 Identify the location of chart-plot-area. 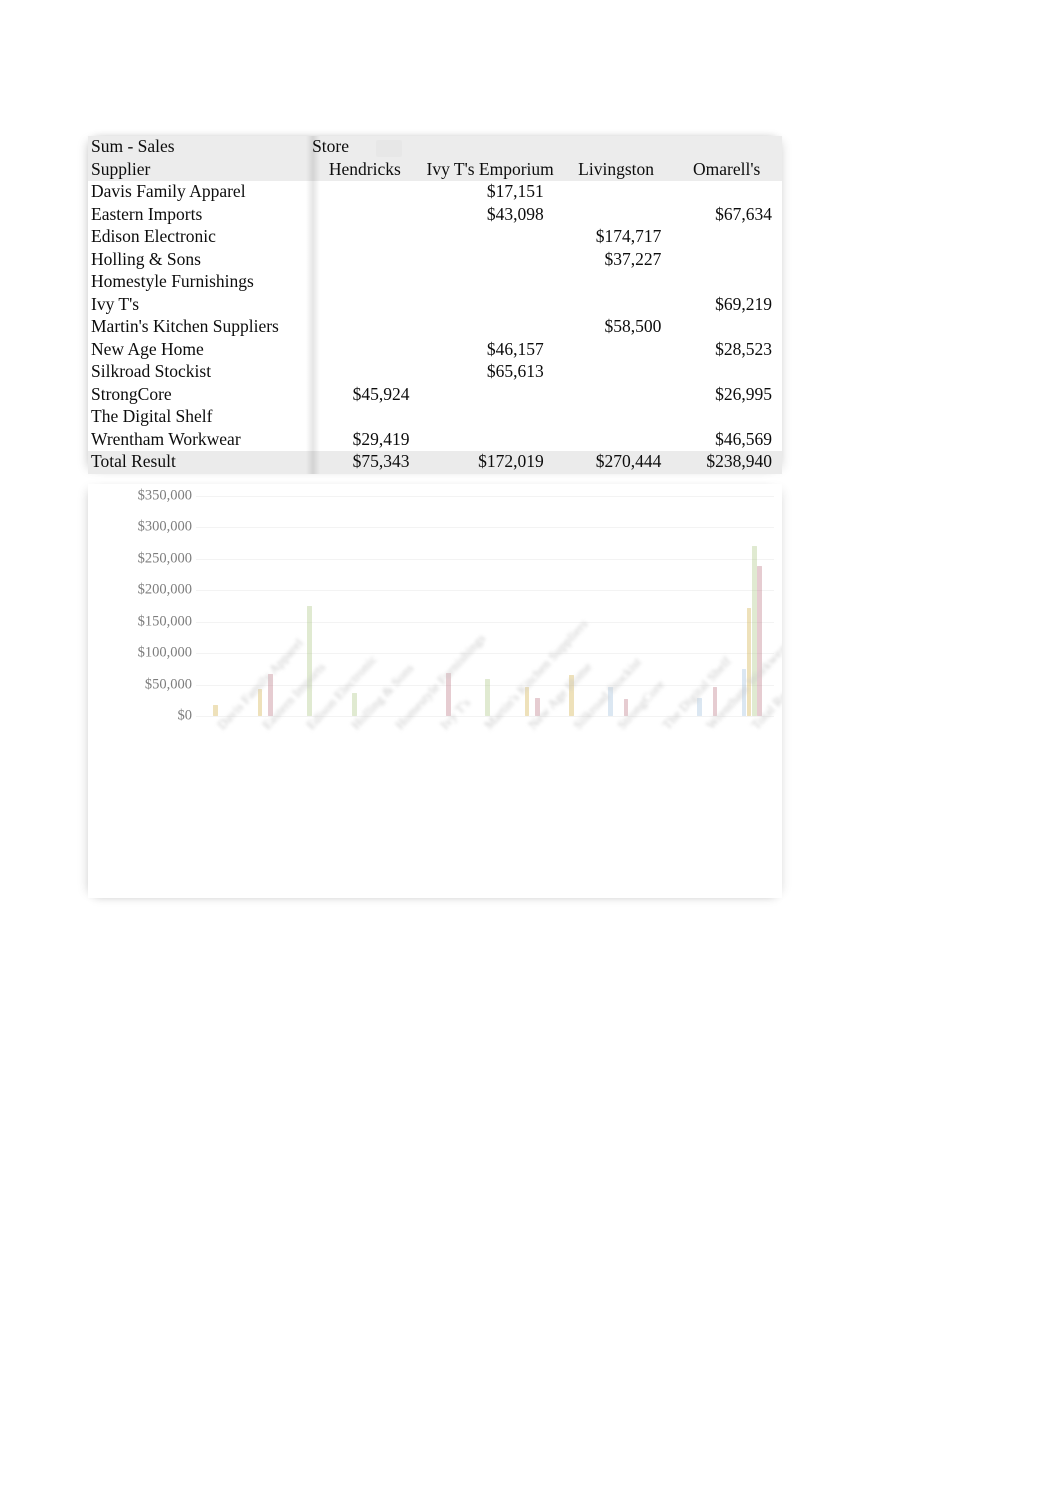
(485, 606).